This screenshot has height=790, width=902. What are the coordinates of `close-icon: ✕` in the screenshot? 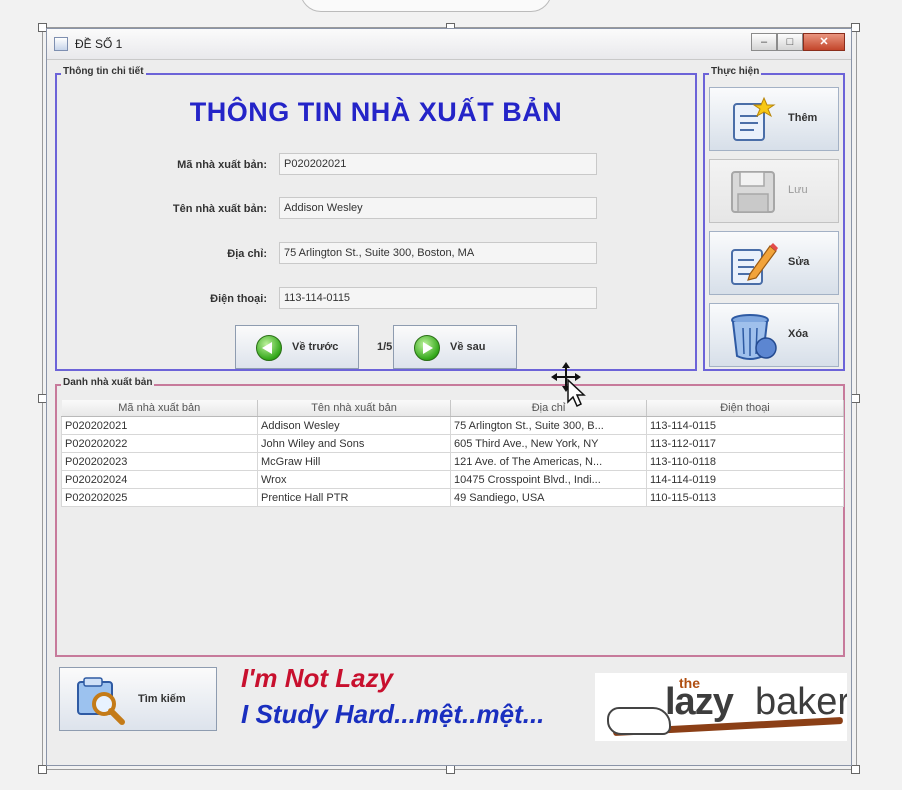 It's located at (824, 42).